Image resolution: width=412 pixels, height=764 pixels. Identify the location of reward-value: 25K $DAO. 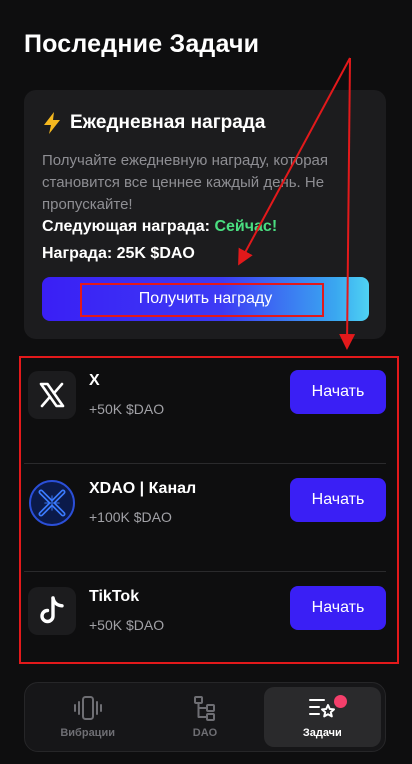
(155, 253).